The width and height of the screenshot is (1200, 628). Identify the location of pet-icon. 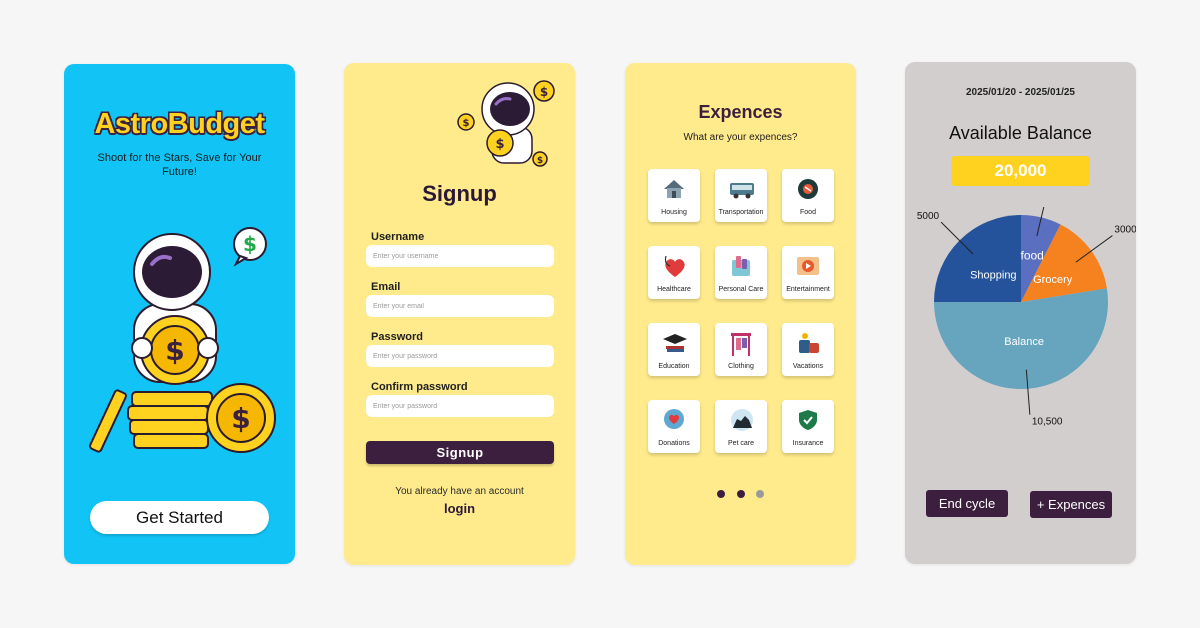
(742, 420).